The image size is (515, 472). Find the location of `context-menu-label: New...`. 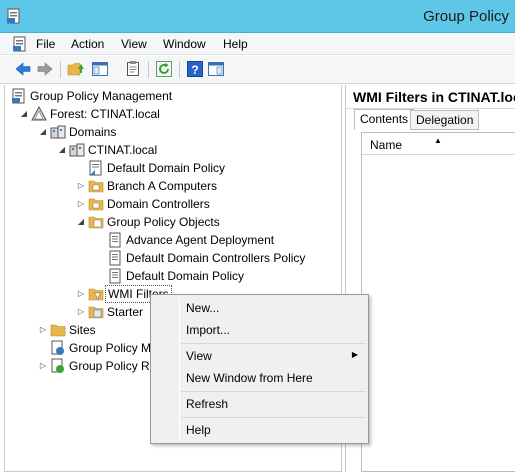

context-menu-label: New... is located at coordinates (203, 308).